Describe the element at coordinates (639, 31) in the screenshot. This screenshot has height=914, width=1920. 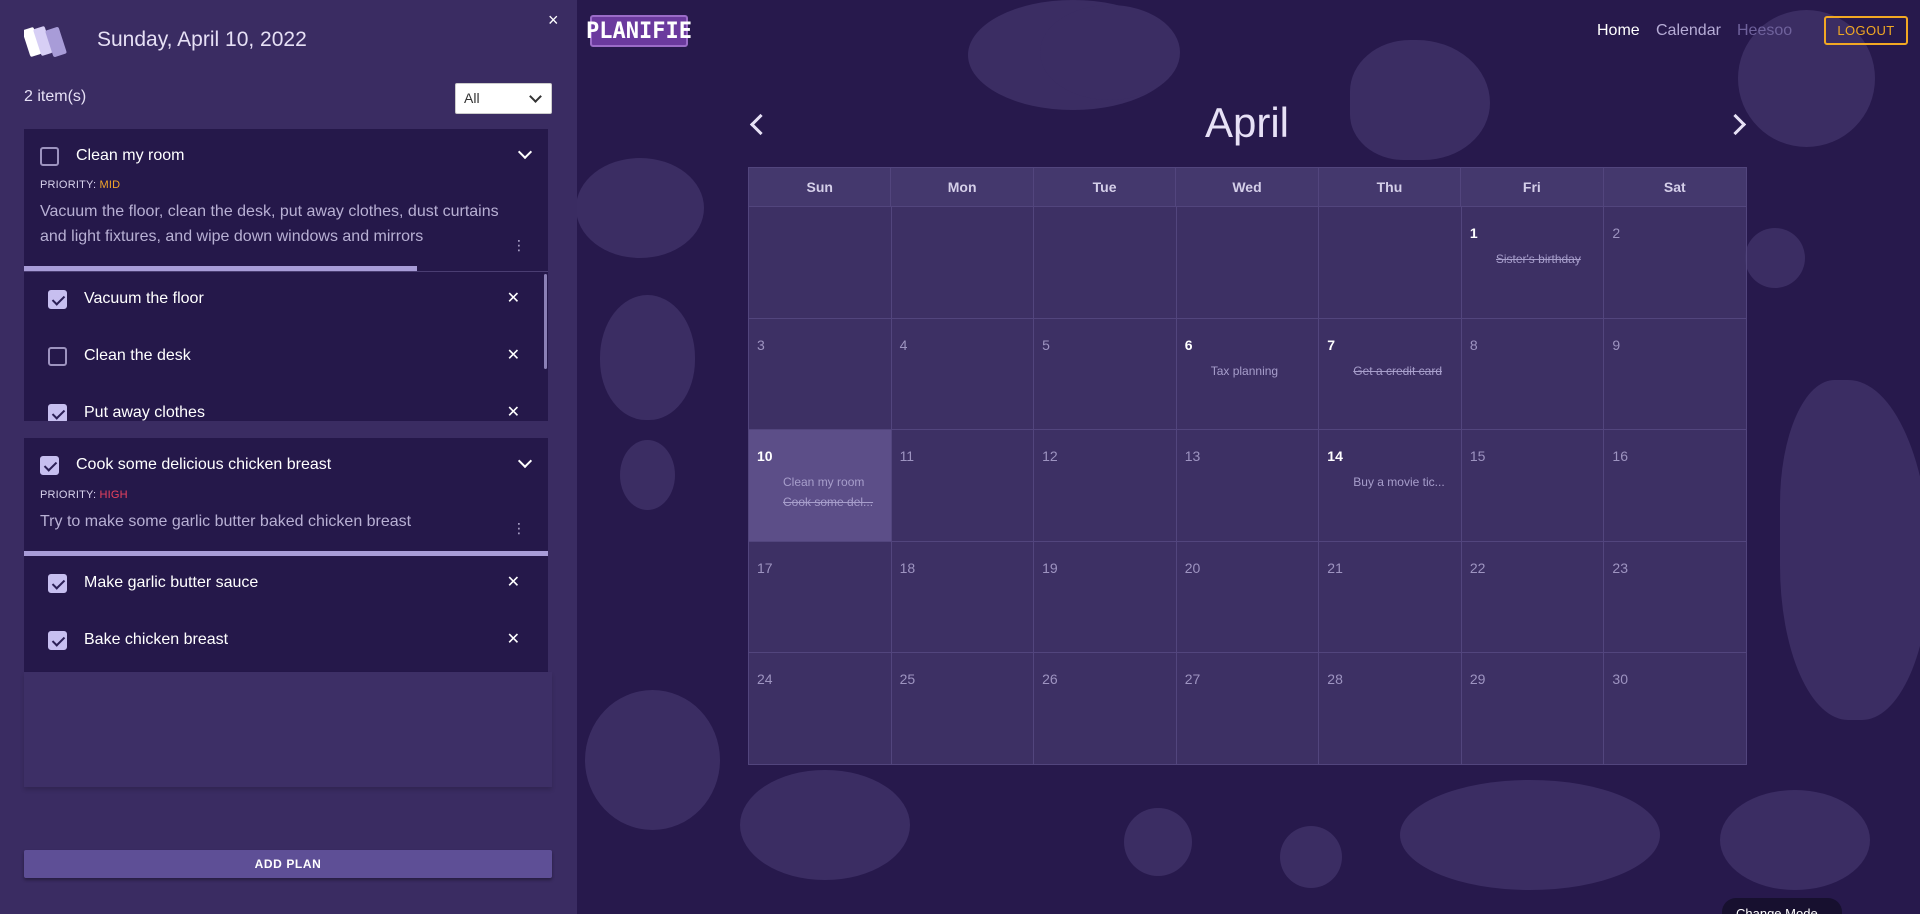
I see `brand-logo: PLANIFIE` at that location.